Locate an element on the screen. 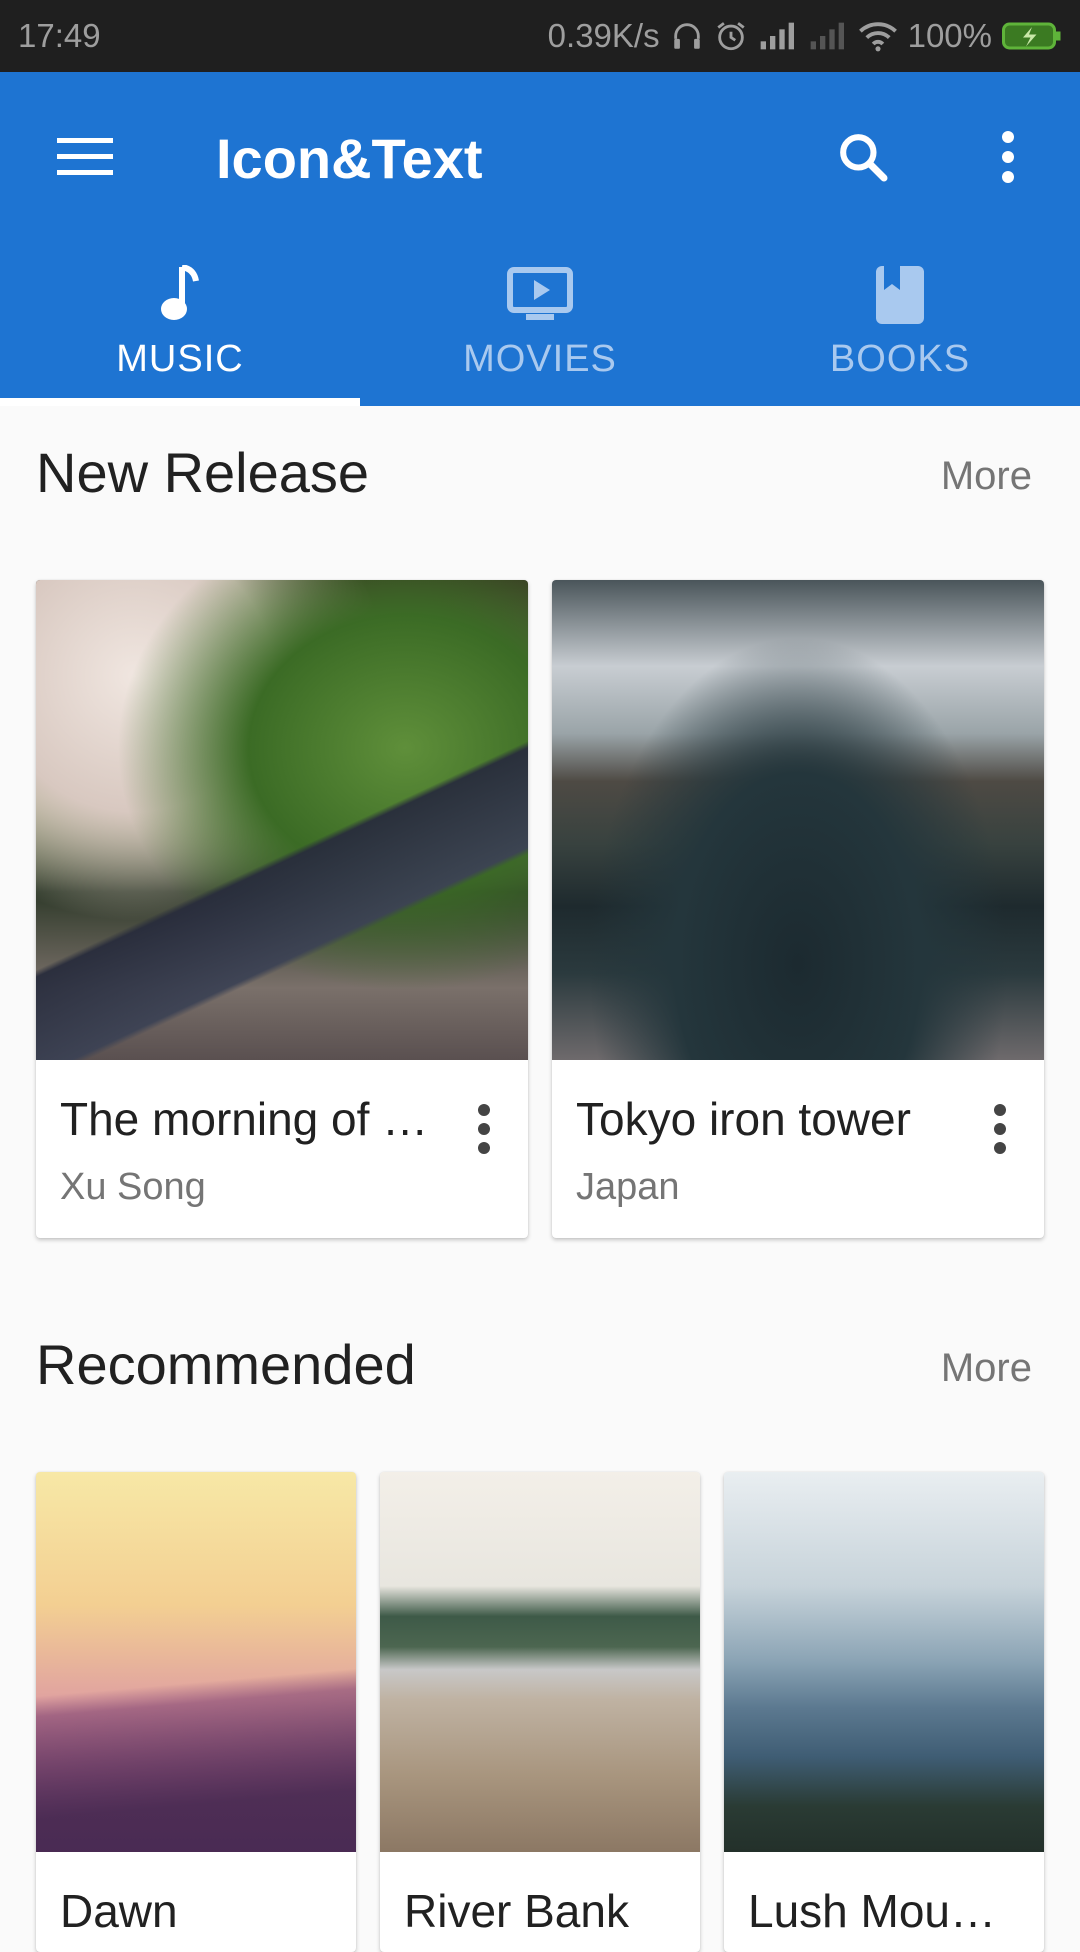 Image resolution: width=1080 pixels, height=1952 pixels. card-title: Dawn is located at coordinates (119, 1911).